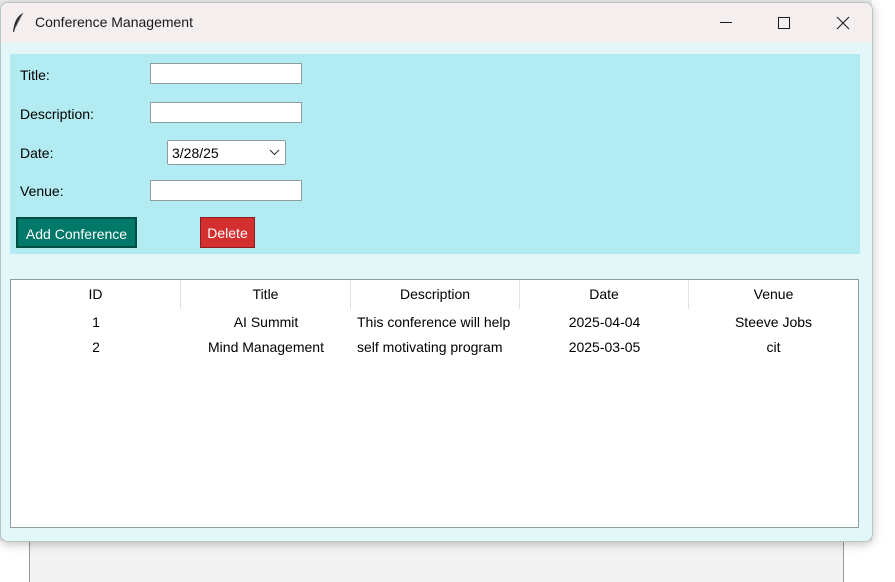 The width and height of the screenshot is (895, 582). Describe the element at coordinates (96, 294) in the screenshot. I see `column-header-id: ID` at that location.